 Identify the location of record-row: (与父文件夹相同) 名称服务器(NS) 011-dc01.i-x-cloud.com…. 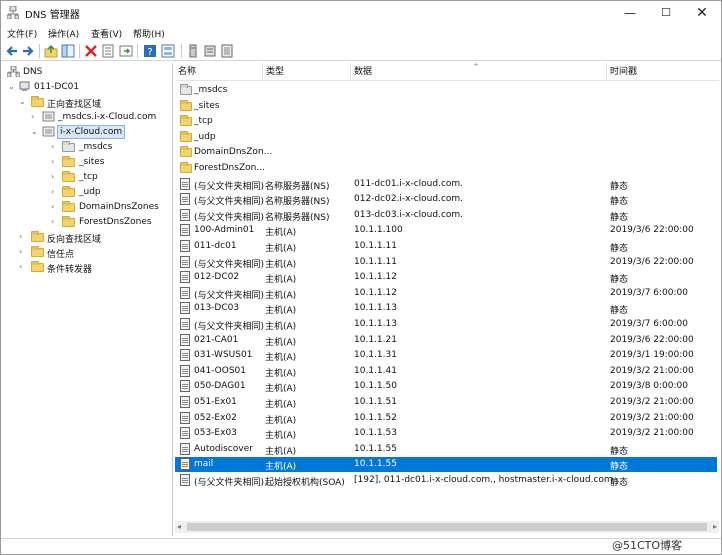
(446, 184).